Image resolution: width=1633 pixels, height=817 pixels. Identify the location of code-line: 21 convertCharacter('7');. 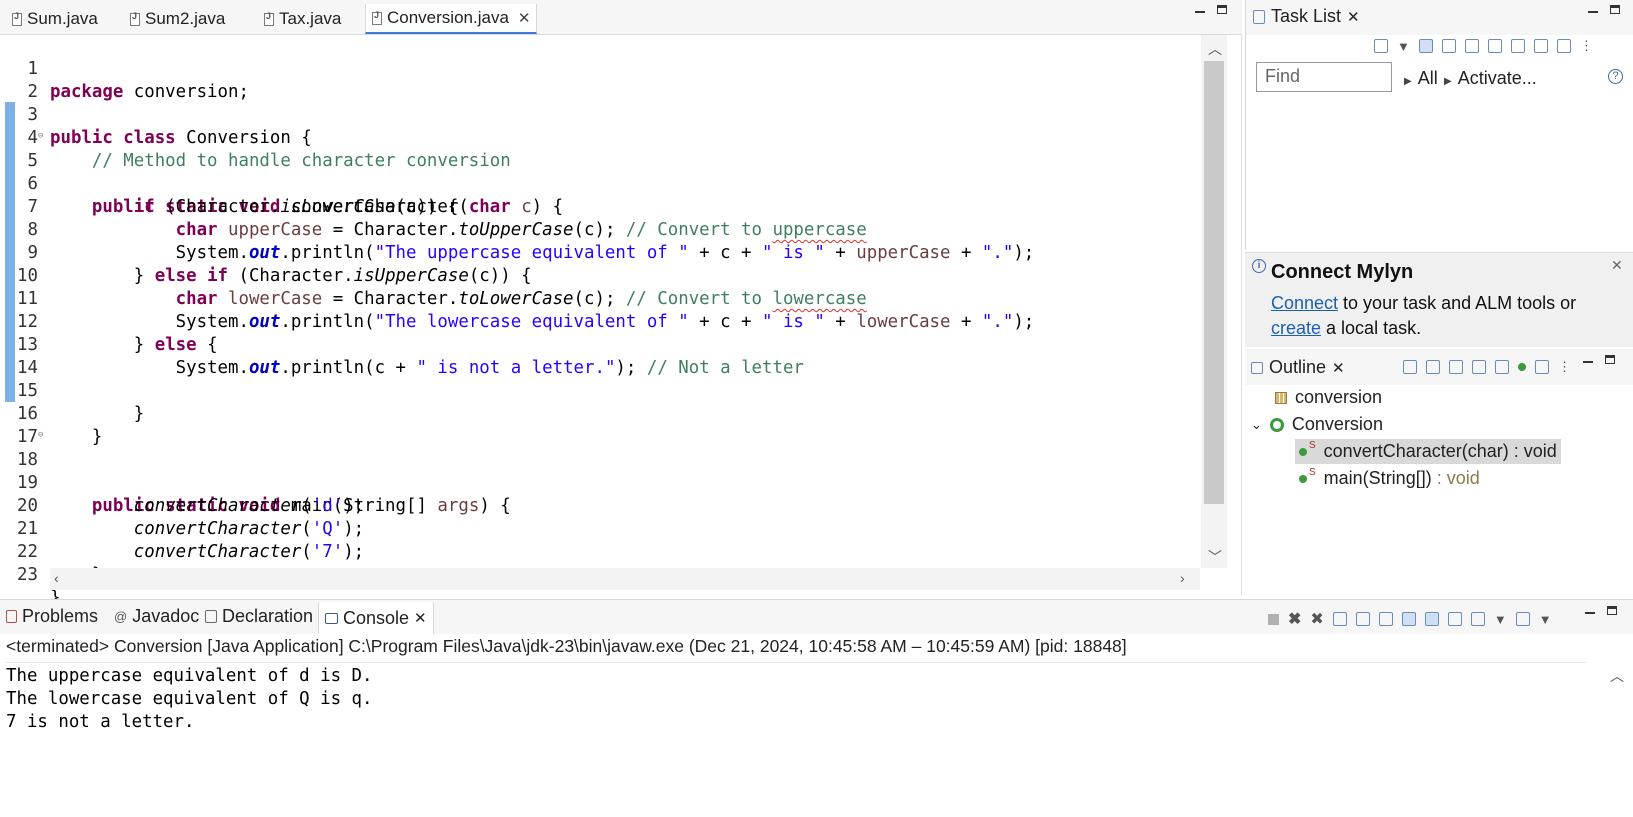
(600, 528).